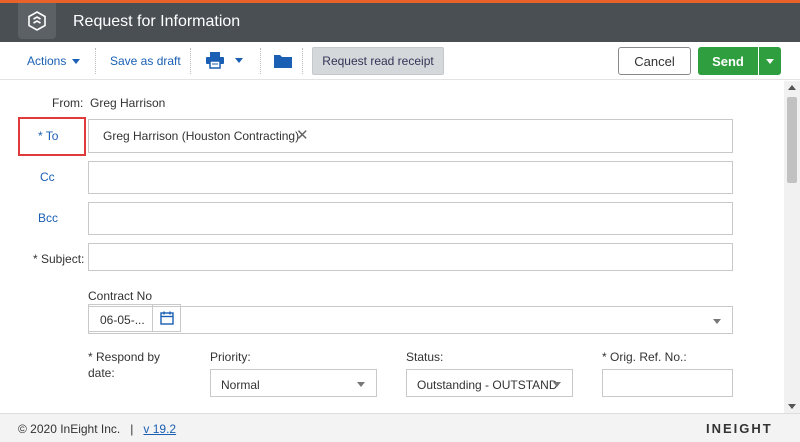 The image size is (800, 442). What do you see at coordinates (59, 259) in the screenshot?
I see `subject-label: * Subject:` at bounding box center [59, 259].